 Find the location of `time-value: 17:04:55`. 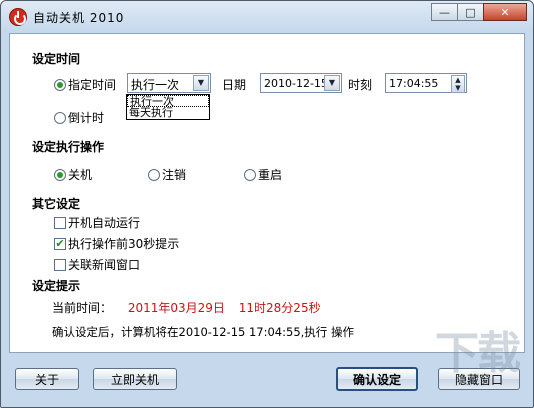

time-value: 17:04:55 is located at coordinates (414, 83).